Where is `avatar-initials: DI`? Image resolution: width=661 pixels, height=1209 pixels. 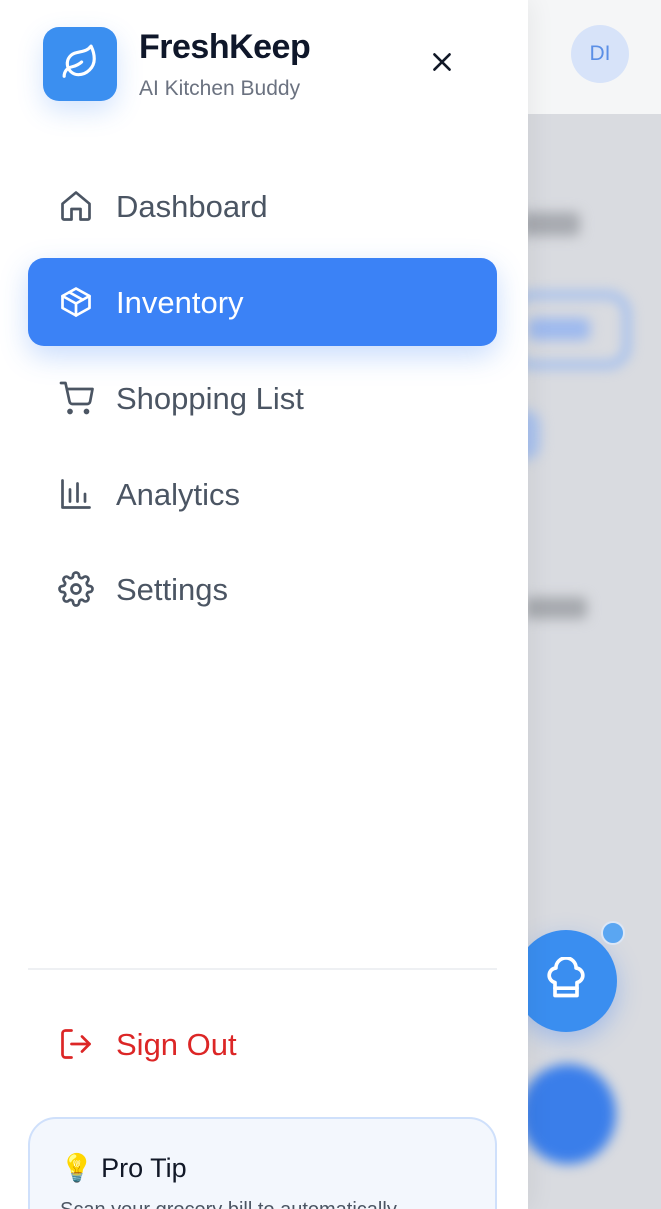 avatar-initials: DI is located at coordinates (600, 53).